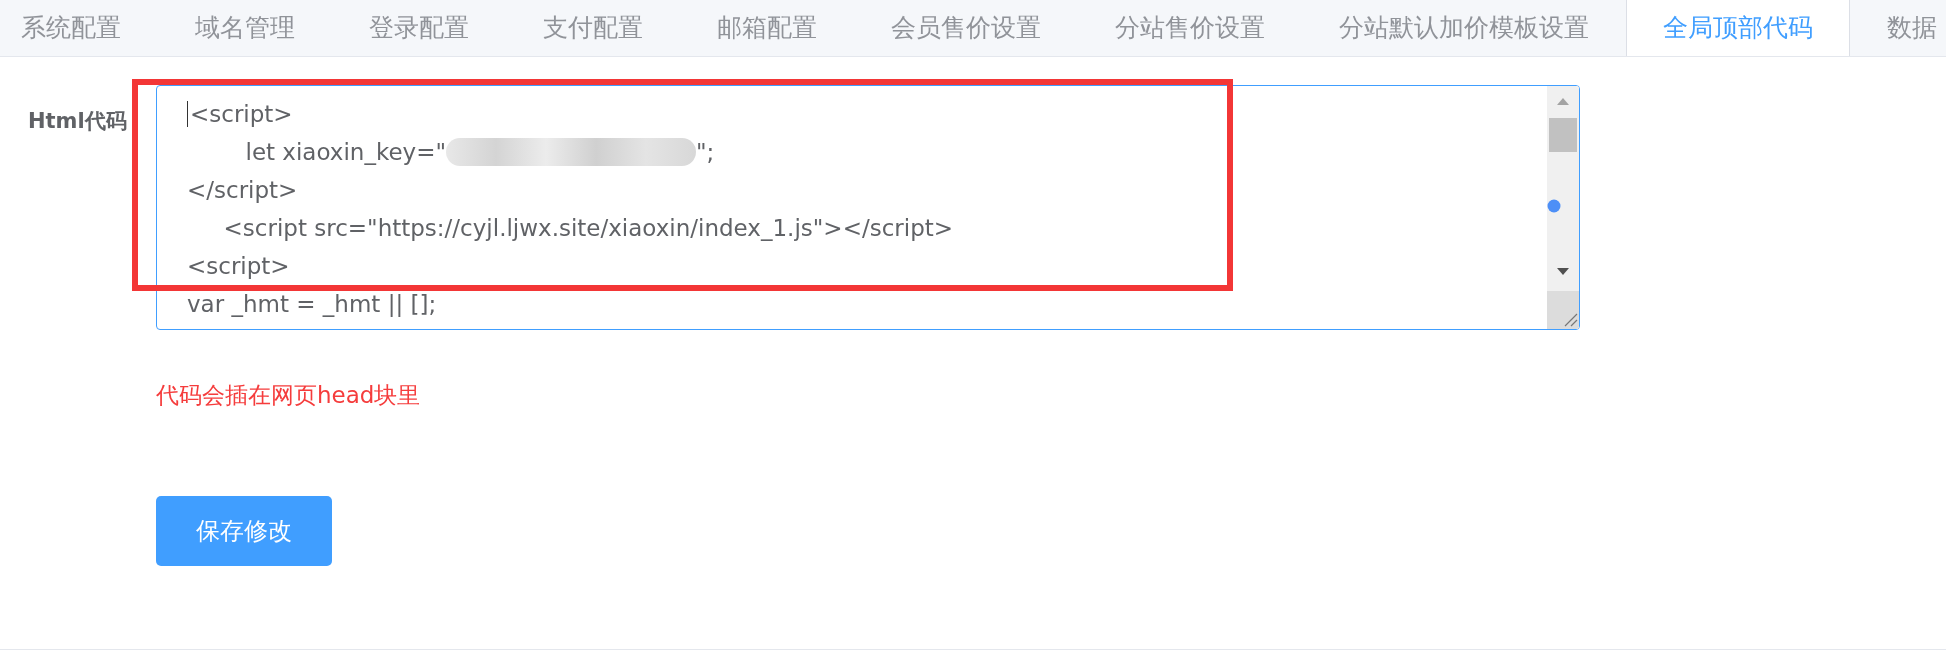 The height and width of the screenshot is (662, 1946). Describe the element at coordinates (1898, 28) in the screenshot. I see `tab: 数据` at that location.